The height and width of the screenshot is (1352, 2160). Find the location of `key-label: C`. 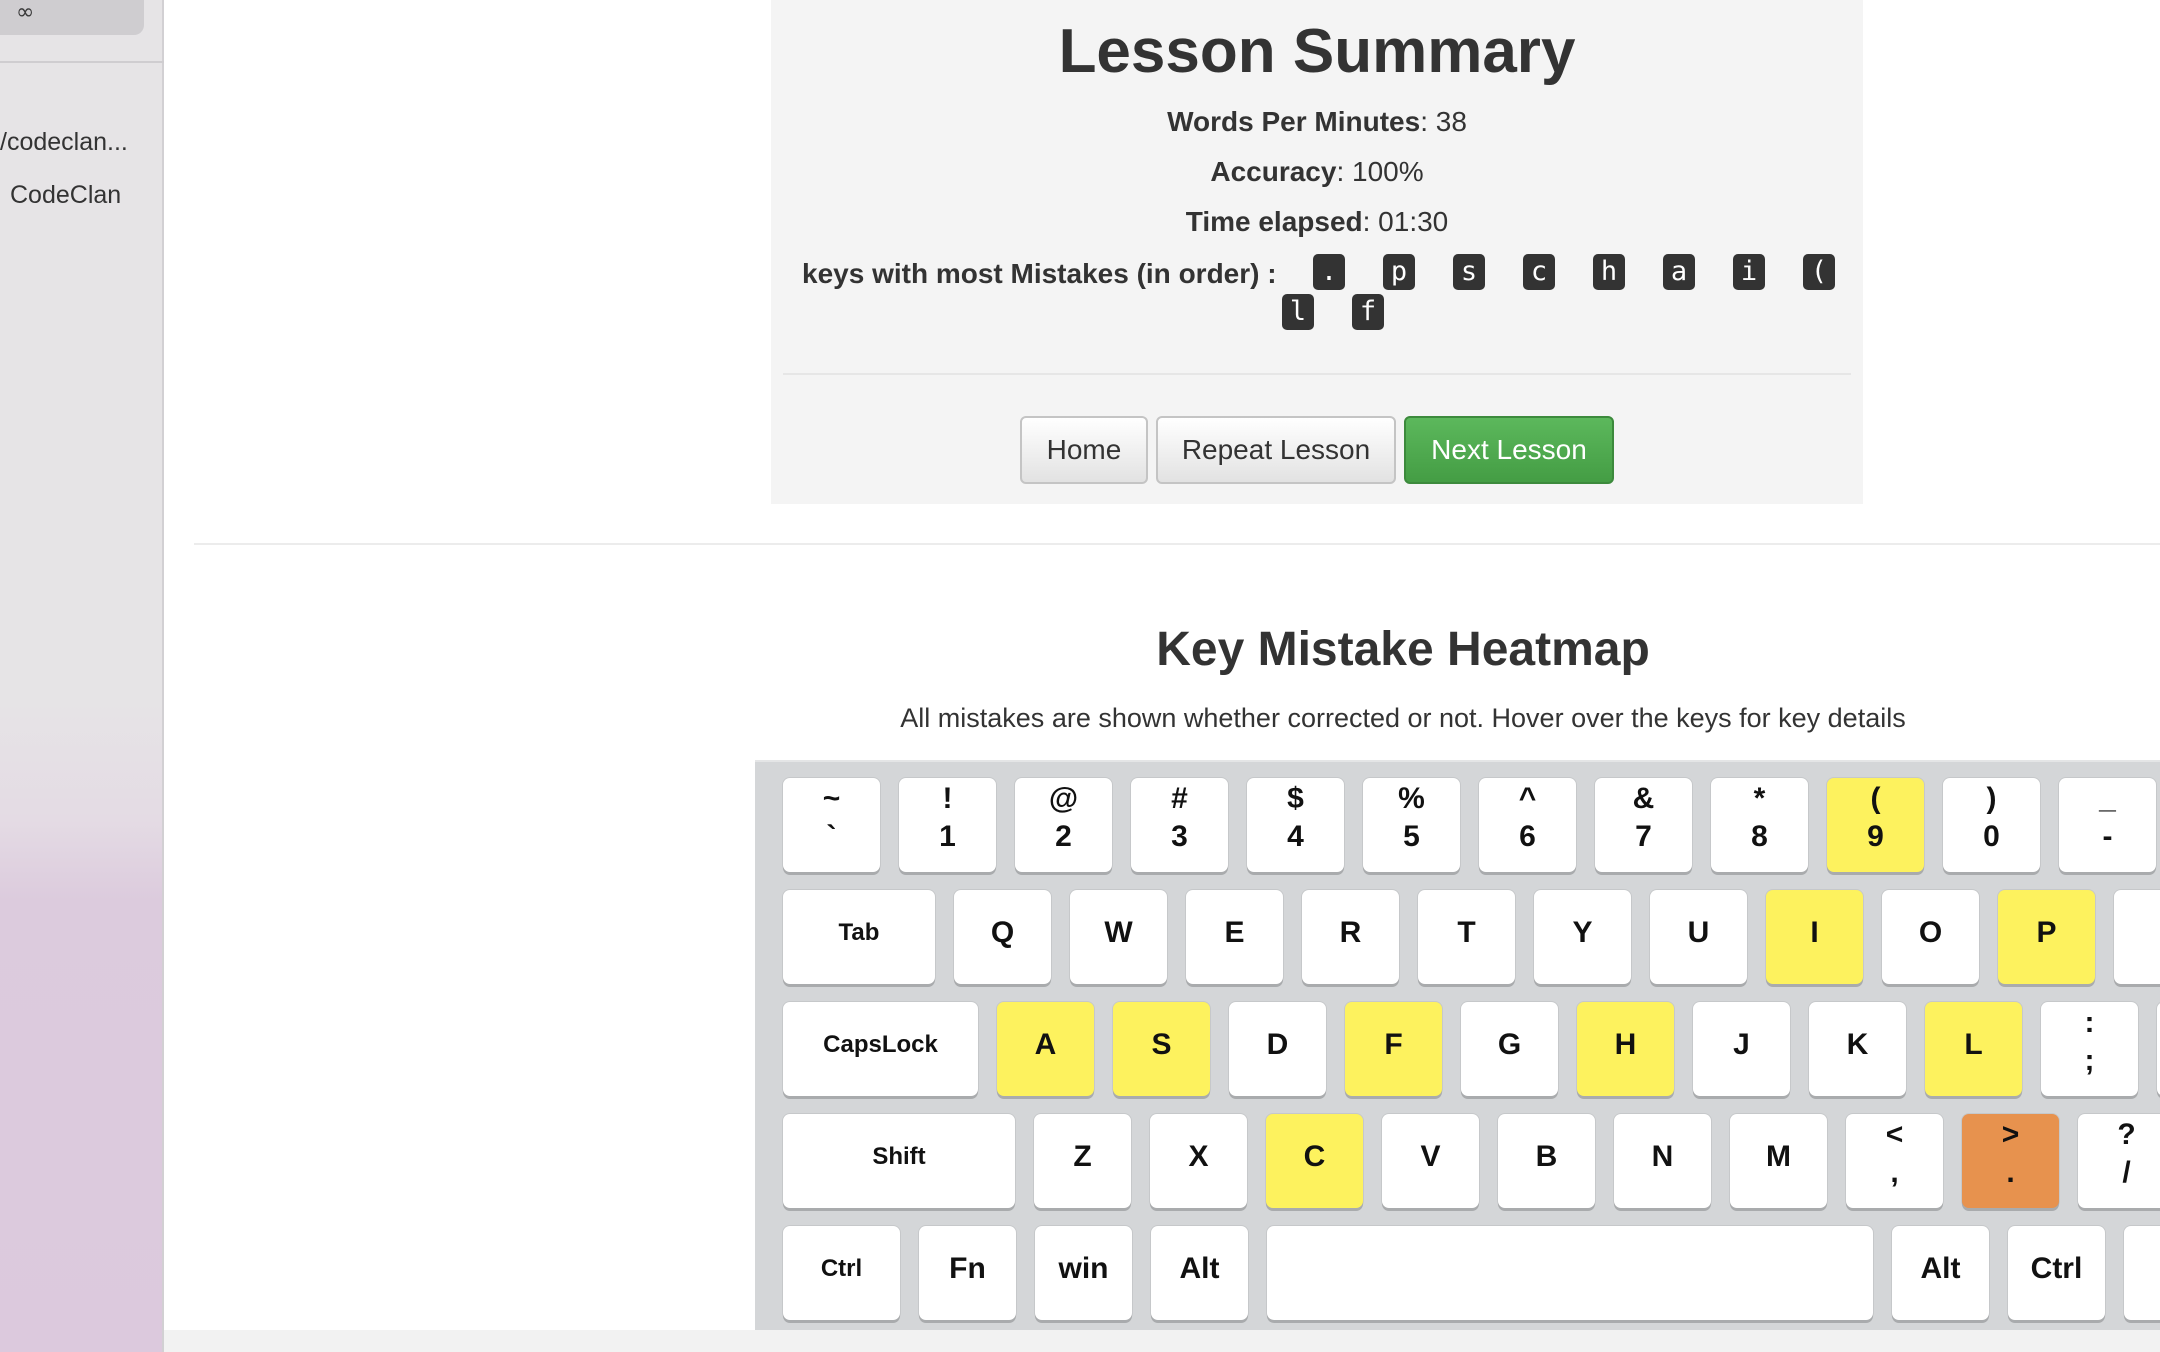

key-label: C is located at coordinates (1314, 1156).